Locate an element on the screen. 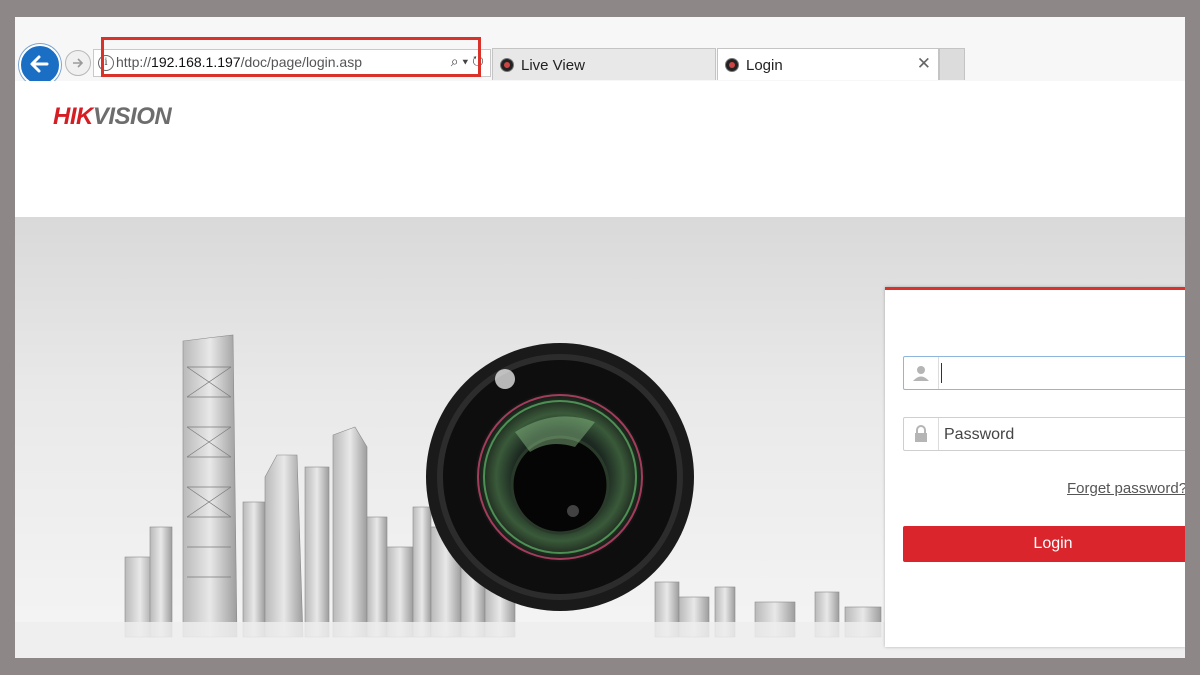  forward-button is located at coordinates (78, 63).